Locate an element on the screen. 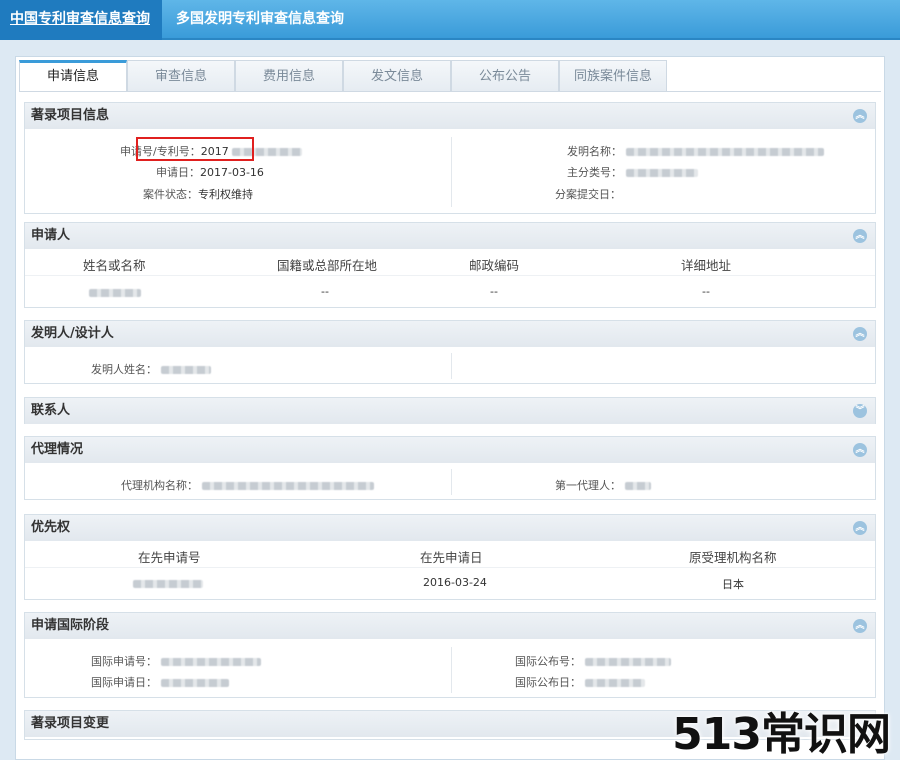 This screenshot has width=900, height=760. tab-family-cases: 同族案件信息 is located at coordinates (613, 76).